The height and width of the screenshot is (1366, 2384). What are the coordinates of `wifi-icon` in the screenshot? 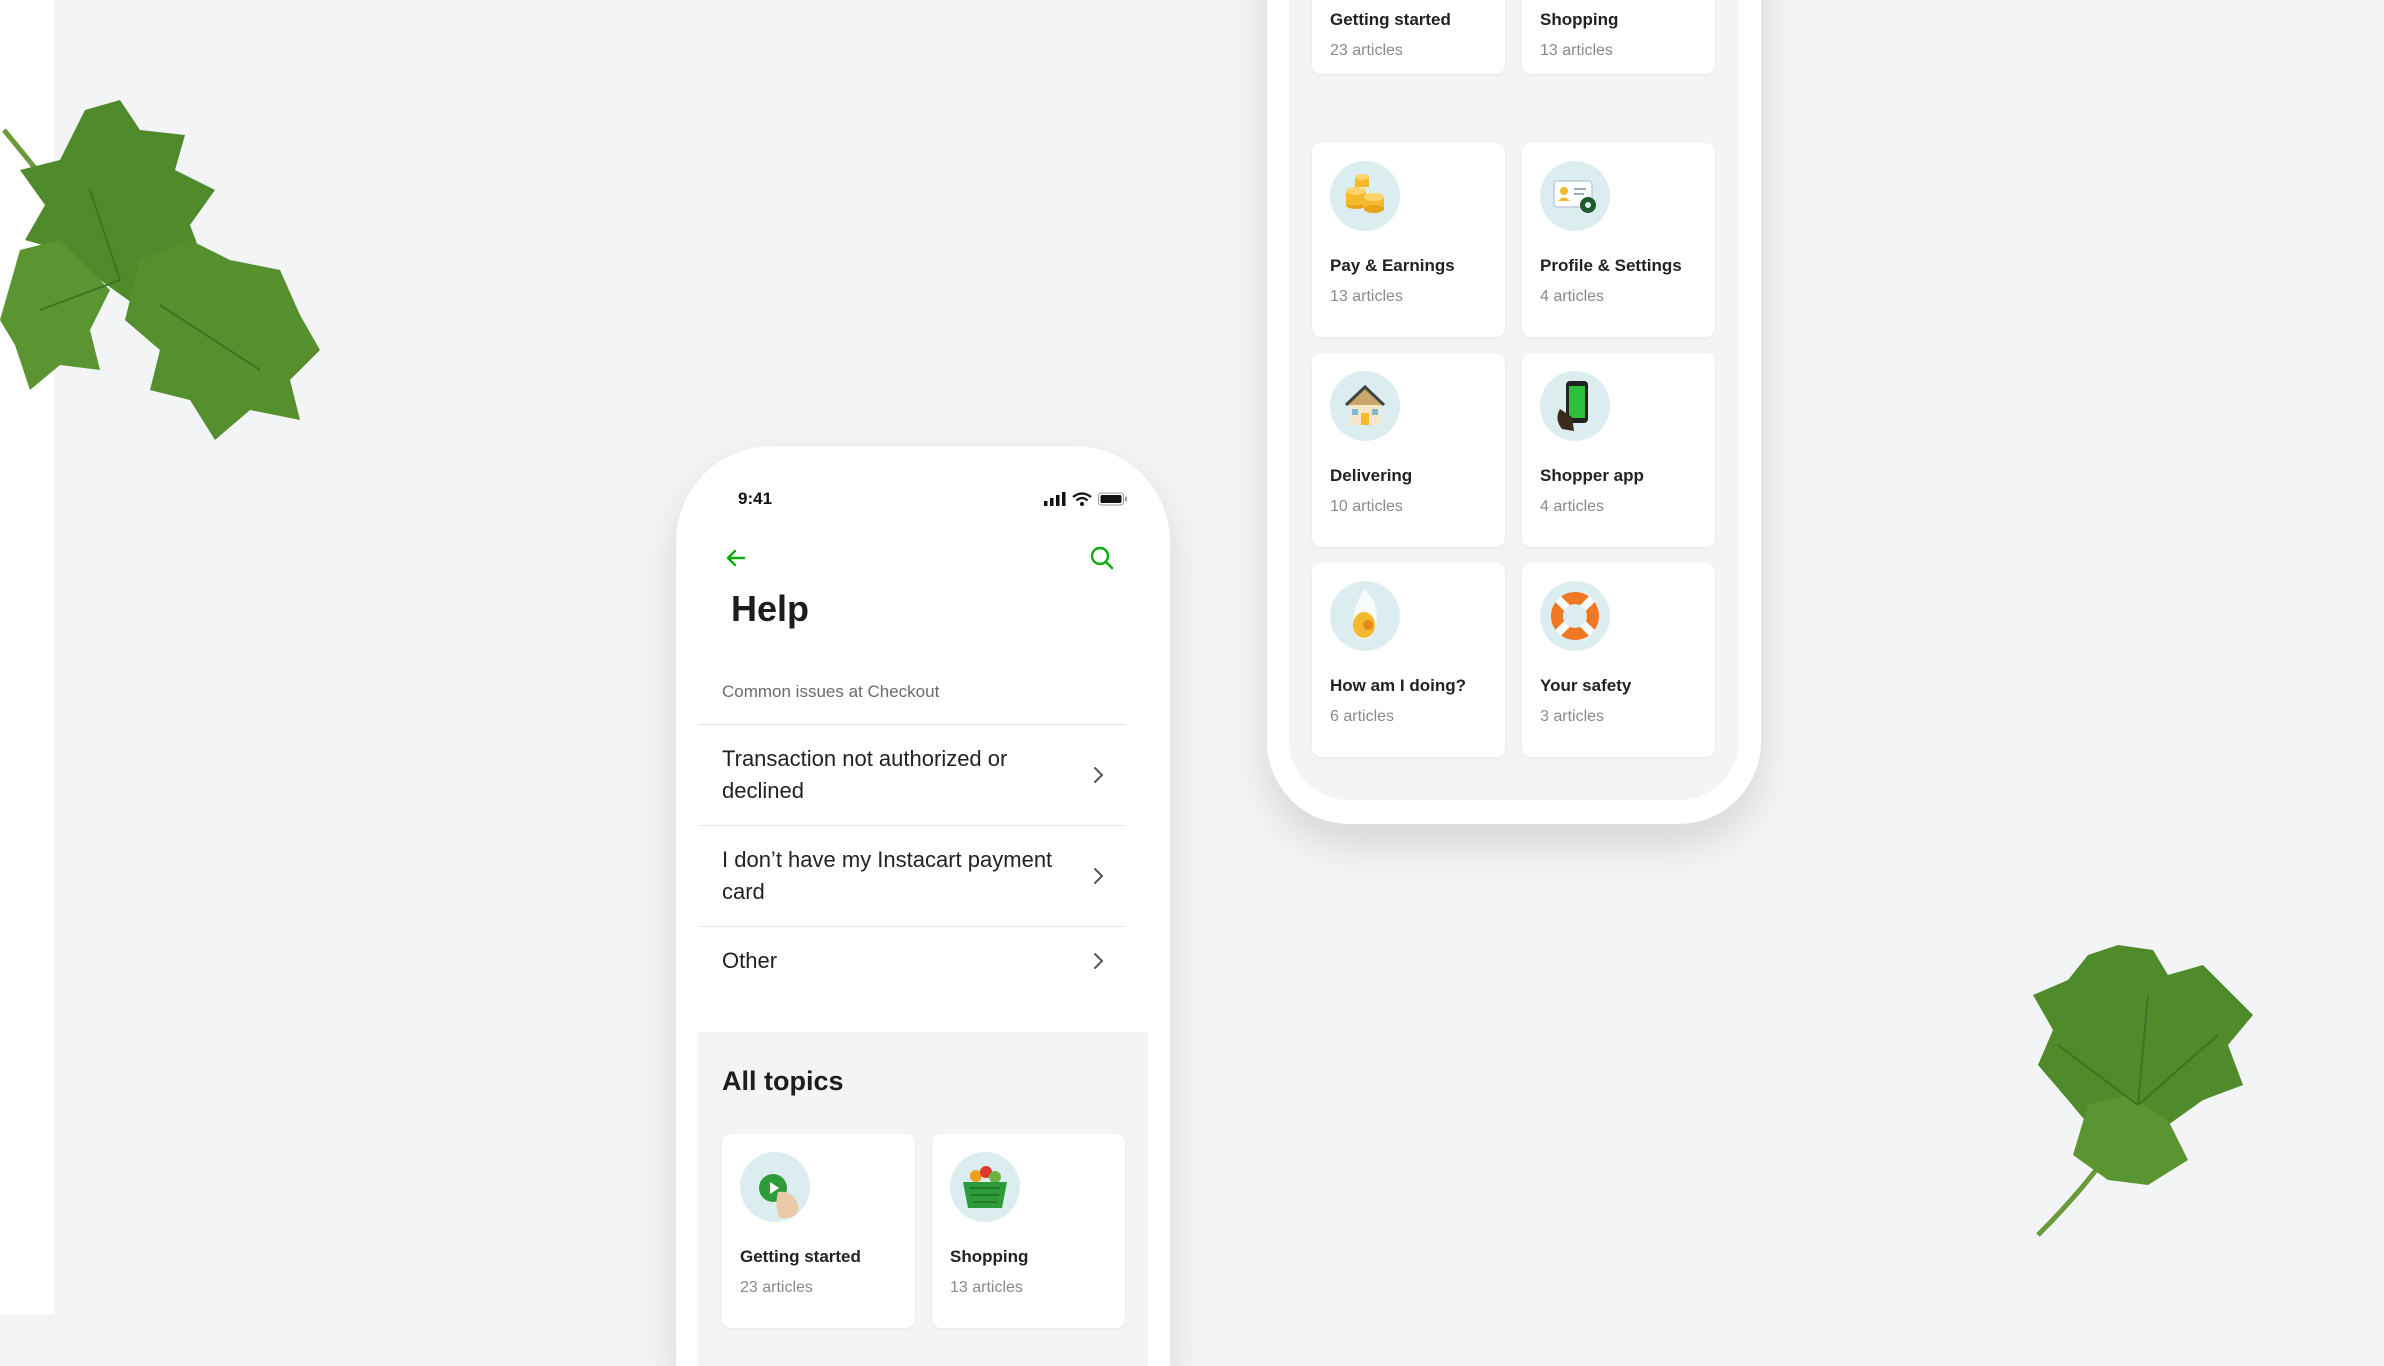 It's located at (1082, 499).